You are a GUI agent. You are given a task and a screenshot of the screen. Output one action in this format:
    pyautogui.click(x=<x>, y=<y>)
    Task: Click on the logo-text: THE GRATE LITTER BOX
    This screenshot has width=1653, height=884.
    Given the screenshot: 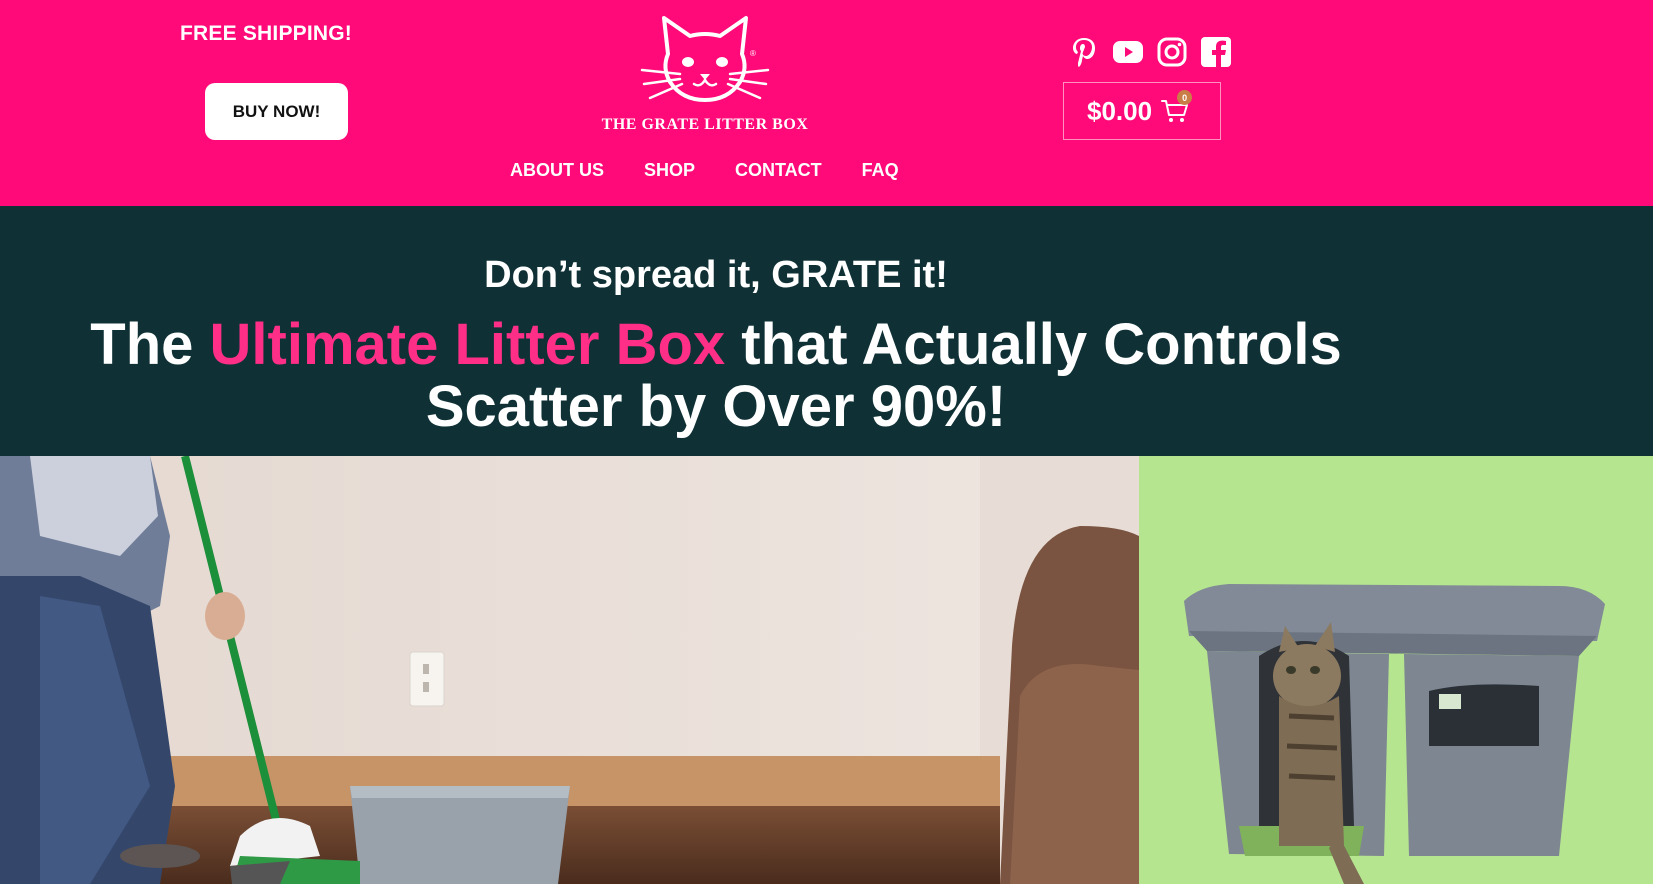 What is the action you would take?
    pyautogui.click(x=705, y=124)
    